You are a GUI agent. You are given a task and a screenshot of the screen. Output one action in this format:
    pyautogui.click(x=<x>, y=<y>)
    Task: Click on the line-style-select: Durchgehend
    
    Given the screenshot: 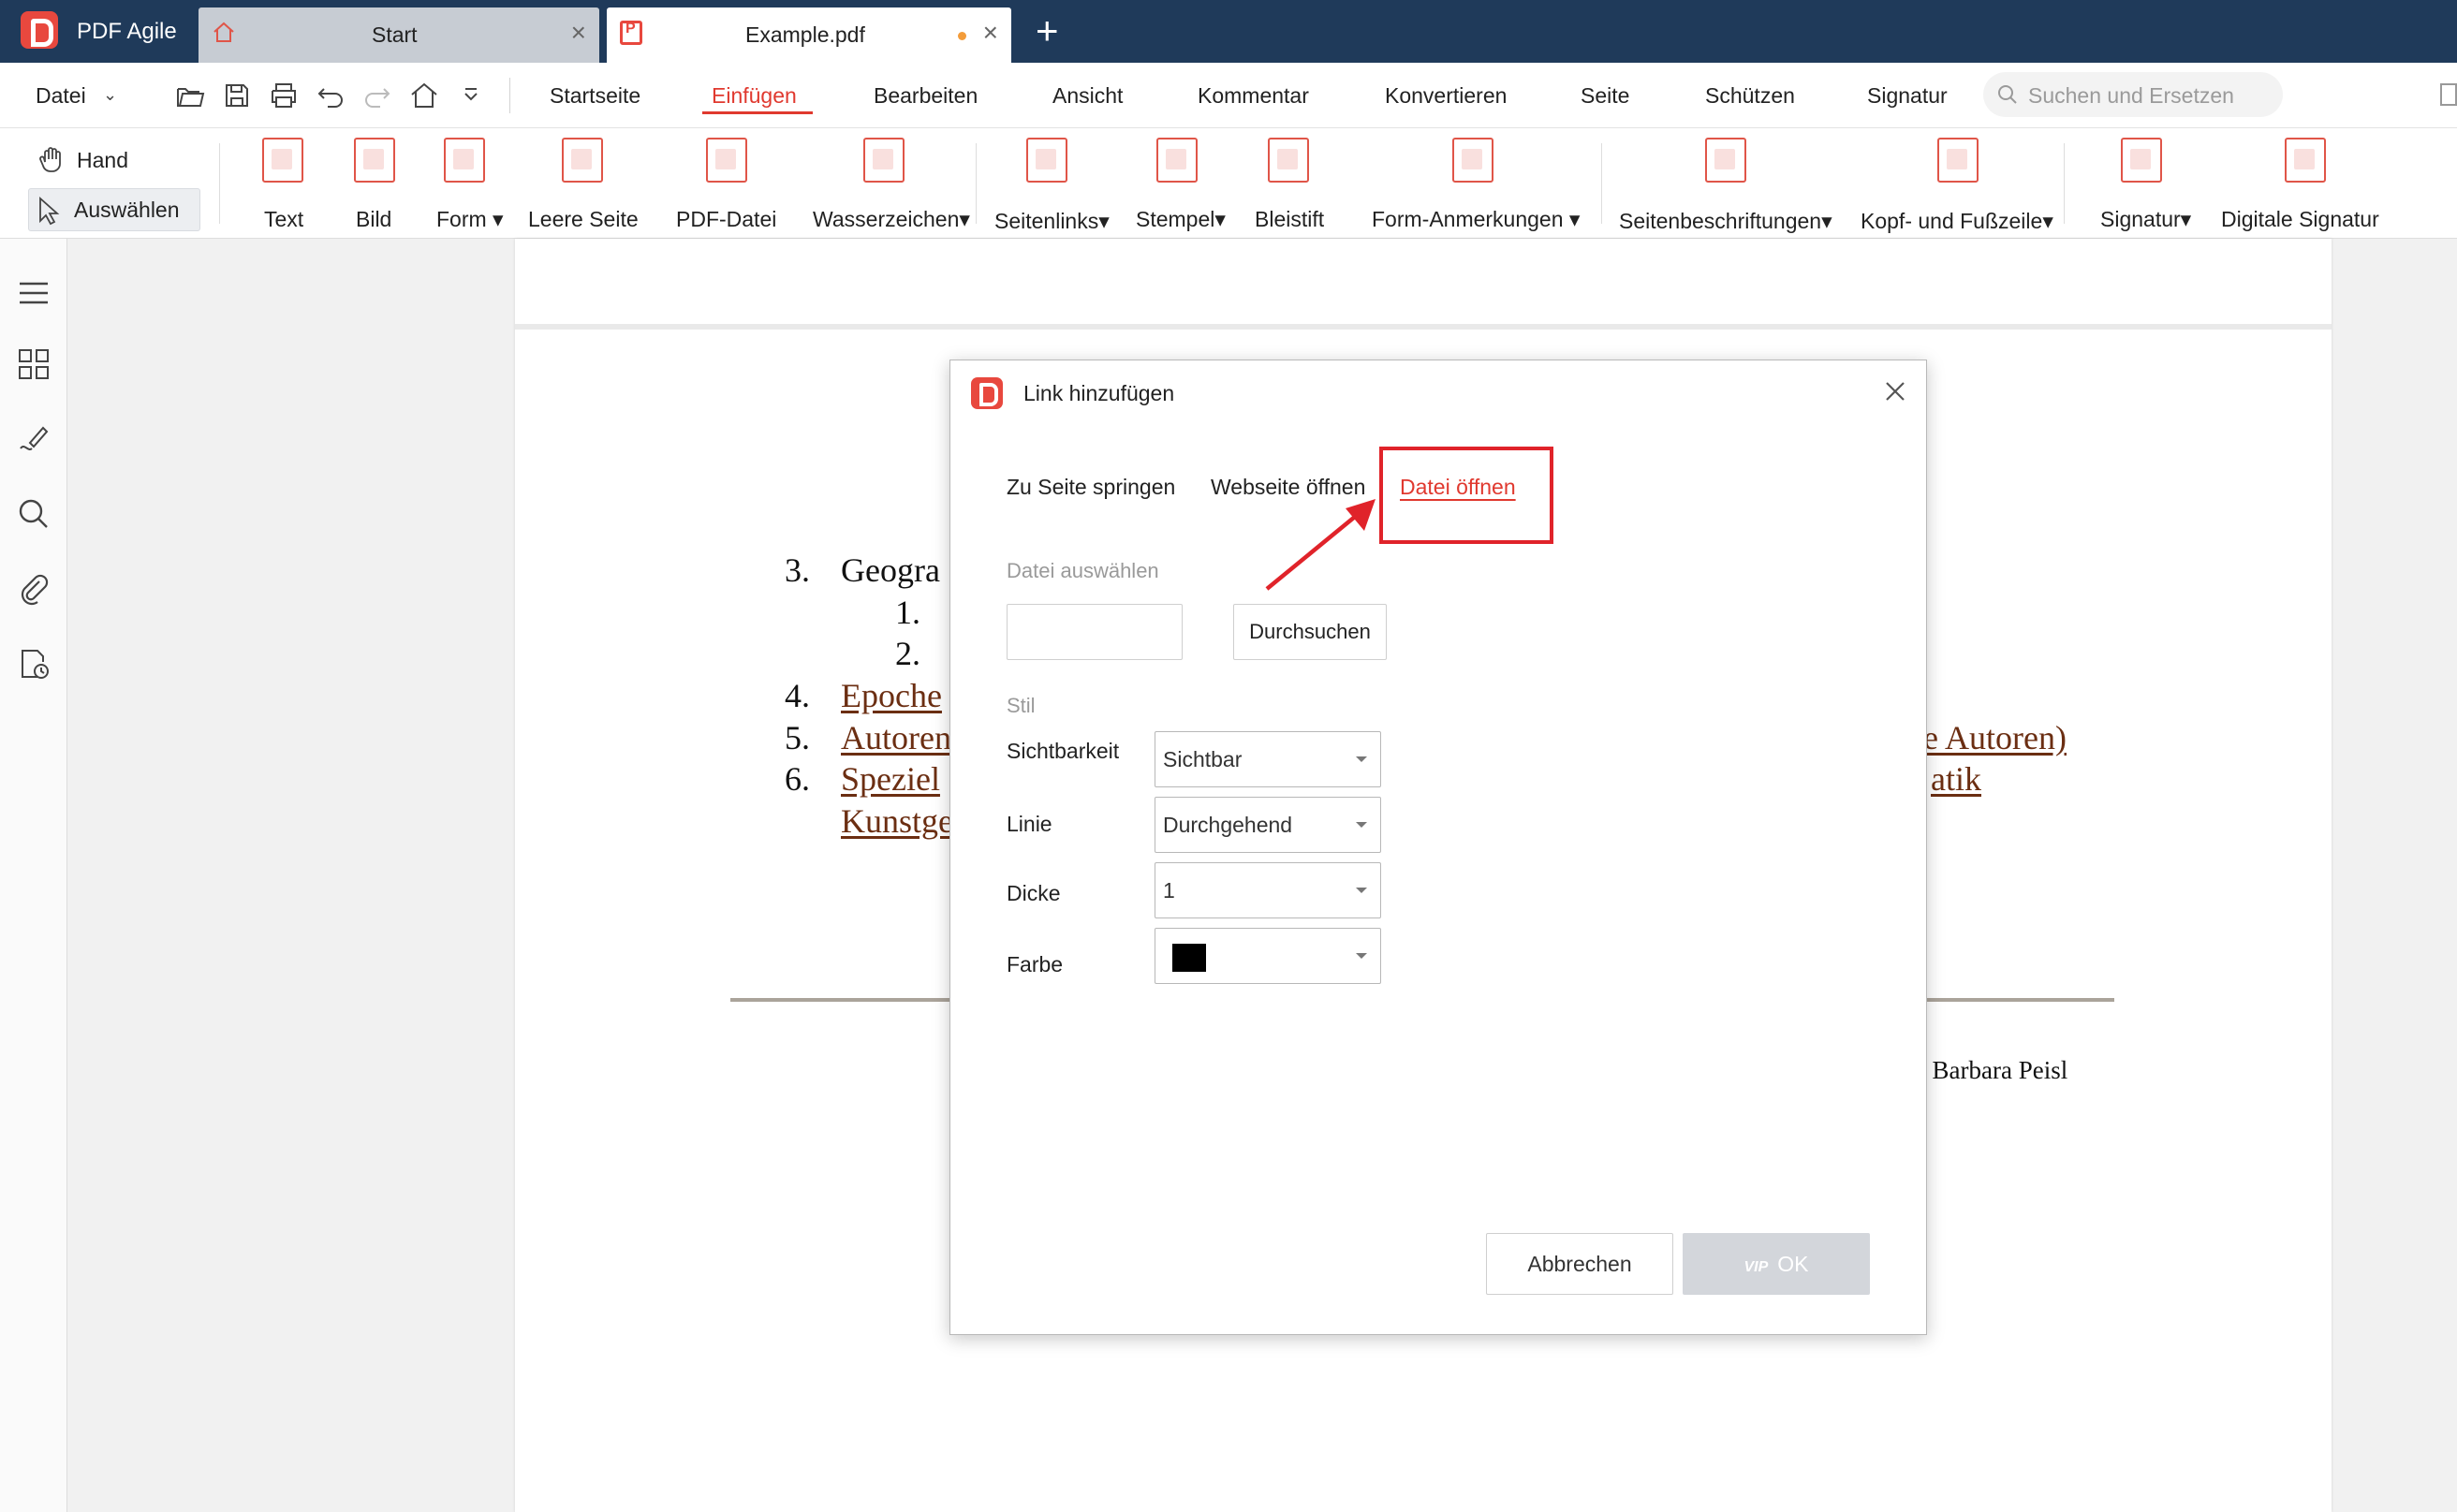 What is the action you would take?
    pyautogui.click(x=1268, y=825)
    